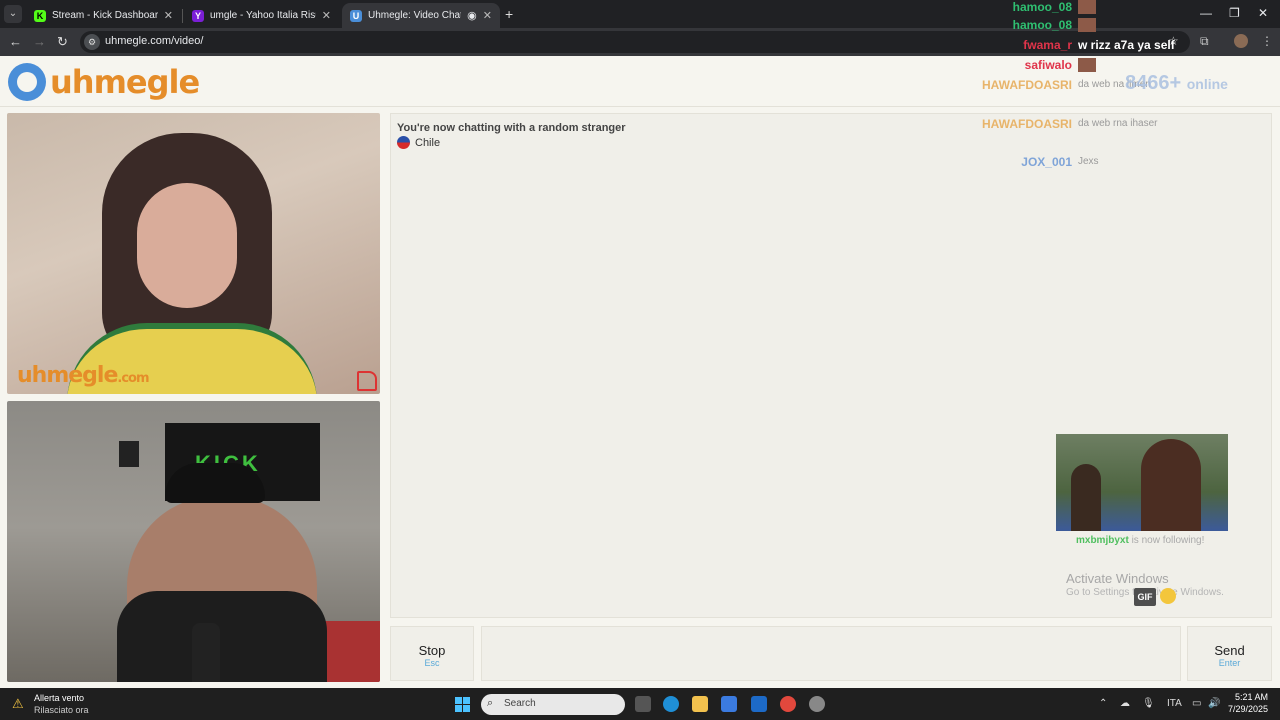 Image resolution: width=1280 pixels, height=720 pixels. I want to click on online-counter: 8466+ online, so click(1176, 83).